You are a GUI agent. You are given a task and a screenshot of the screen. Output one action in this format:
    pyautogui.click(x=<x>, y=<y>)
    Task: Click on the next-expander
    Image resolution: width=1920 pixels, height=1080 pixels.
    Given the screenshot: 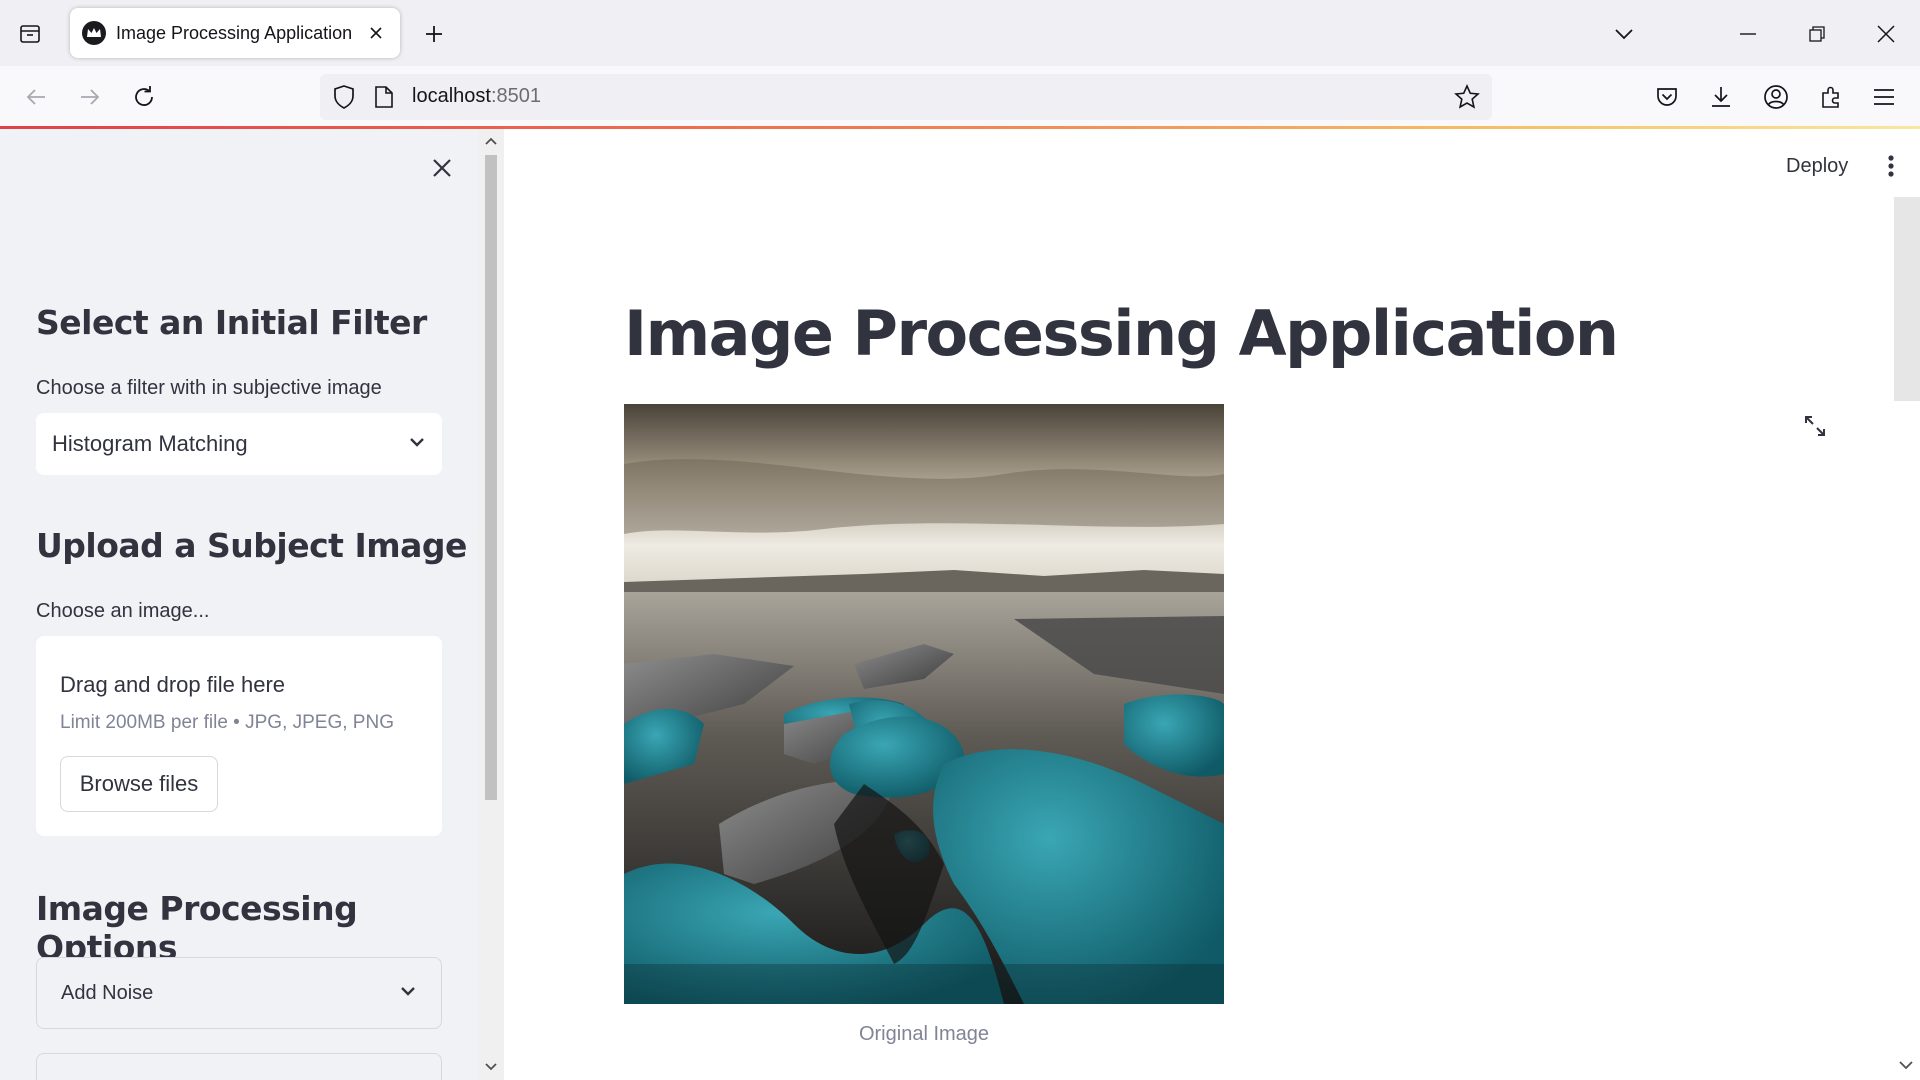 What is the action you would take?
    pyautogui.click(x=239, y=1066)
    